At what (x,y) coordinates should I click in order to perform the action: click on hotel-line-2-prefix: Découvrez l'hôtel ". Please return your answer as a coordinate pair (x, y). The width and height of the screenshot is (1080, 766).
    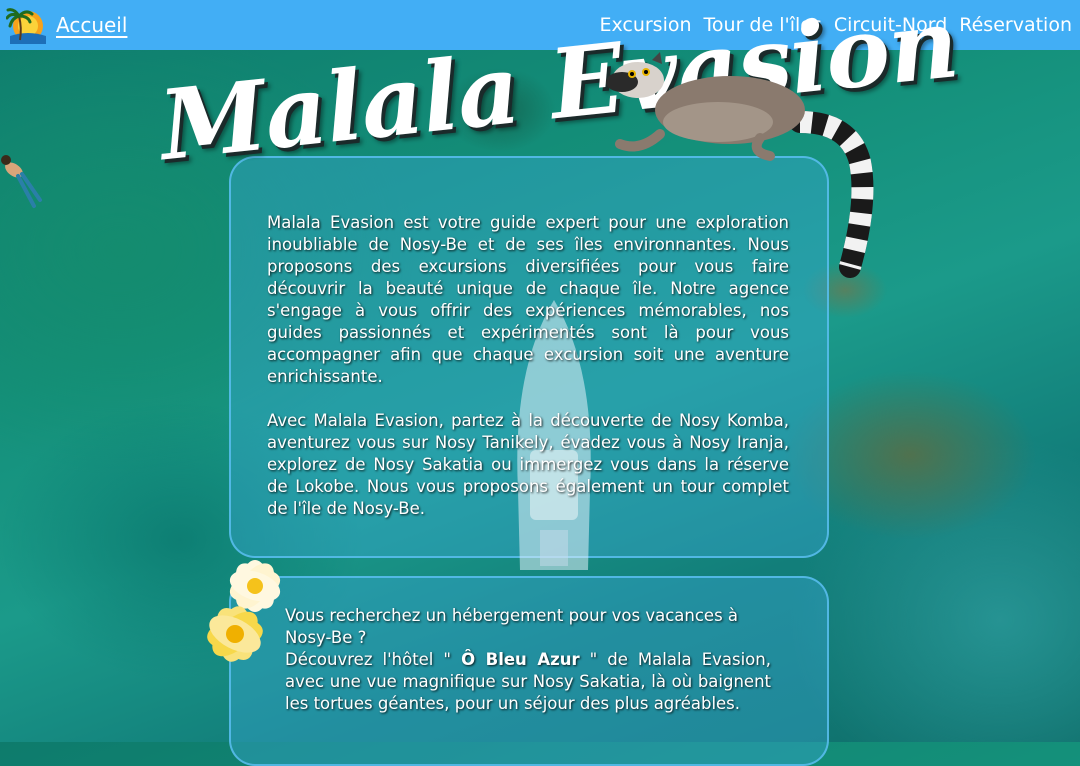
    Looking at the image, I should click on (373, 659).